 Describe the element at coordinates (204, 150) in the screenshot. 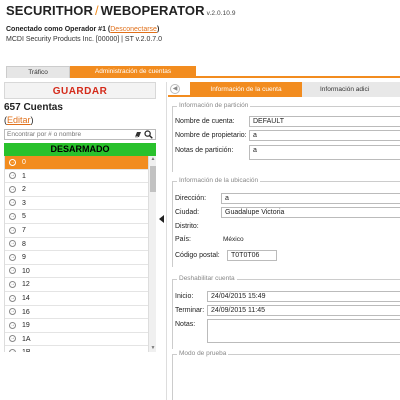

I see `partition-notes-label: Notas de partición:` at that location.